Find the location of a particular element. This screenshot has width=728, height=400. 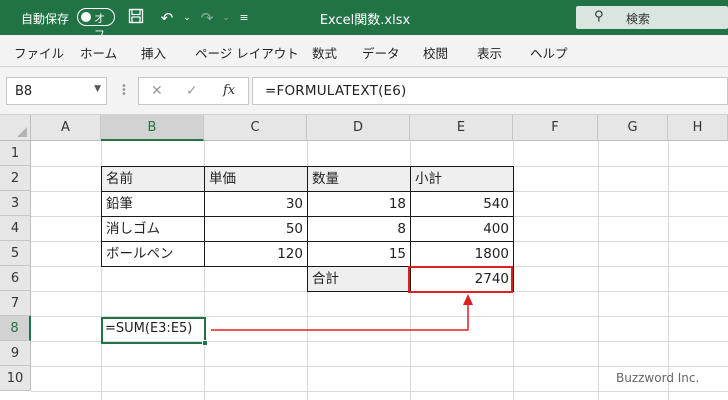

watermark: Buzzword Inc. is located at coordinates (658, 378).